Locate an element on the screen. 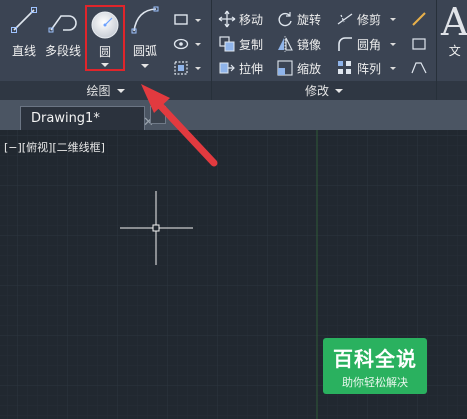 This screenshot has width=467, height=419. tab-drawing1: Drawing1* ✕ is located at coordinates (87, 118).